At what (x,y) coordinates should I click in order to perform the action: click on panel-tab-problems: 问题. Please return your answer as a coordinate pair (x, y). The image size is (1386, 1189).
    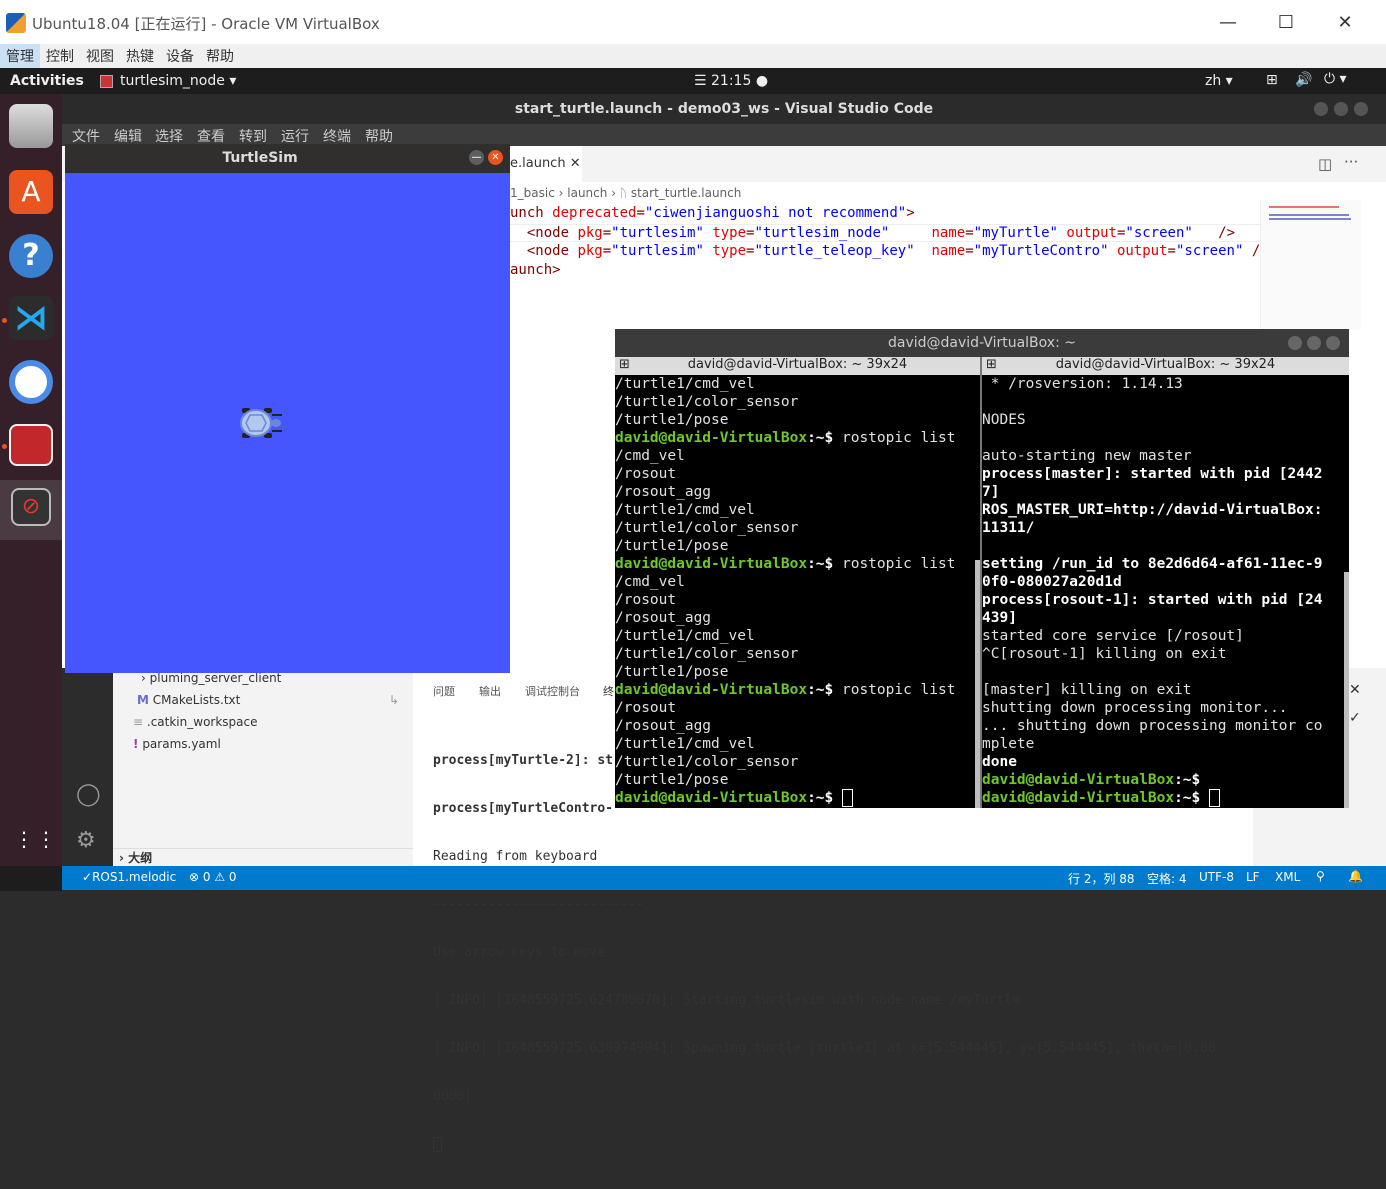
    Looking at the image, I should click on (444, 691).